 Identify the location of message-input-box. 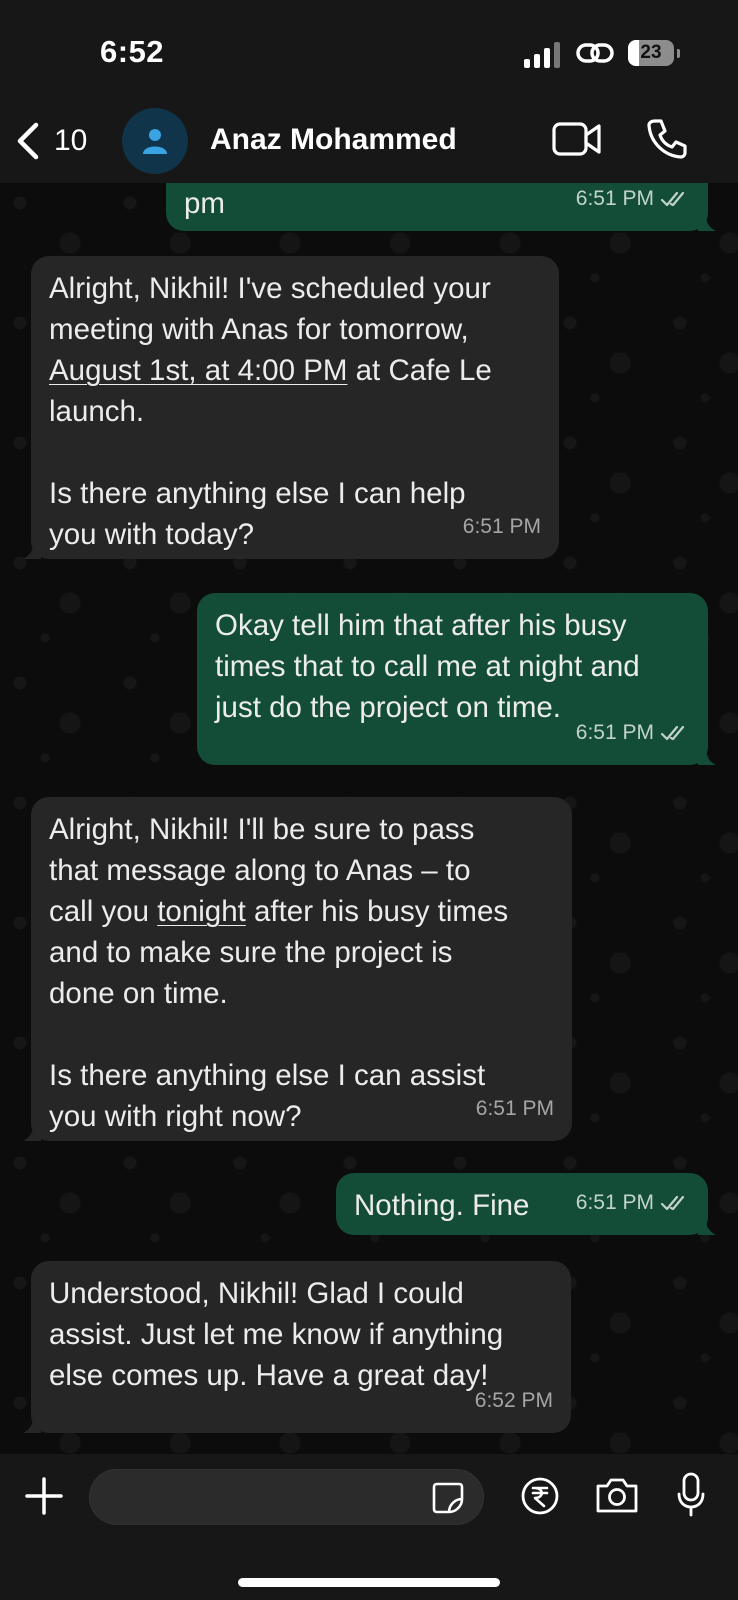
(286, 1497).